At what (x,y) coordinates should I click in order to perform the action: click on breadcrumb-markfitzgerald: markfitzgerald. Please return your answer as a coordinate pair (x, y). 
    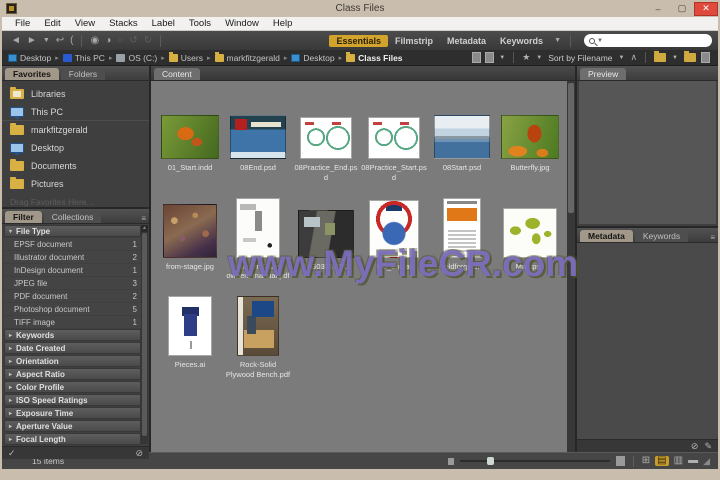
    Looking at the image, I should click on (247, 57).